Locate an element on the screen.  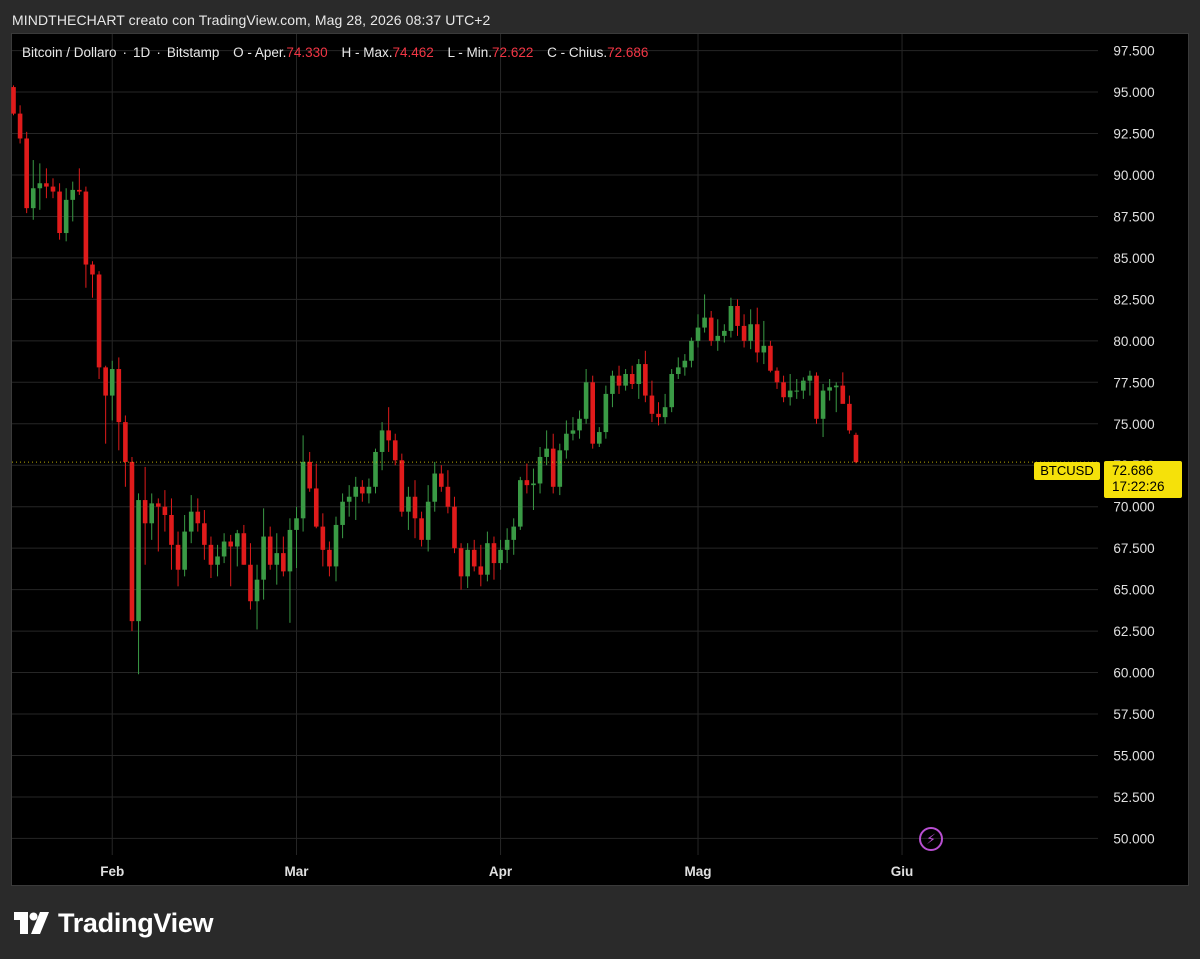
legend-high-label: H - Max. is located at coordinates (367, 52).